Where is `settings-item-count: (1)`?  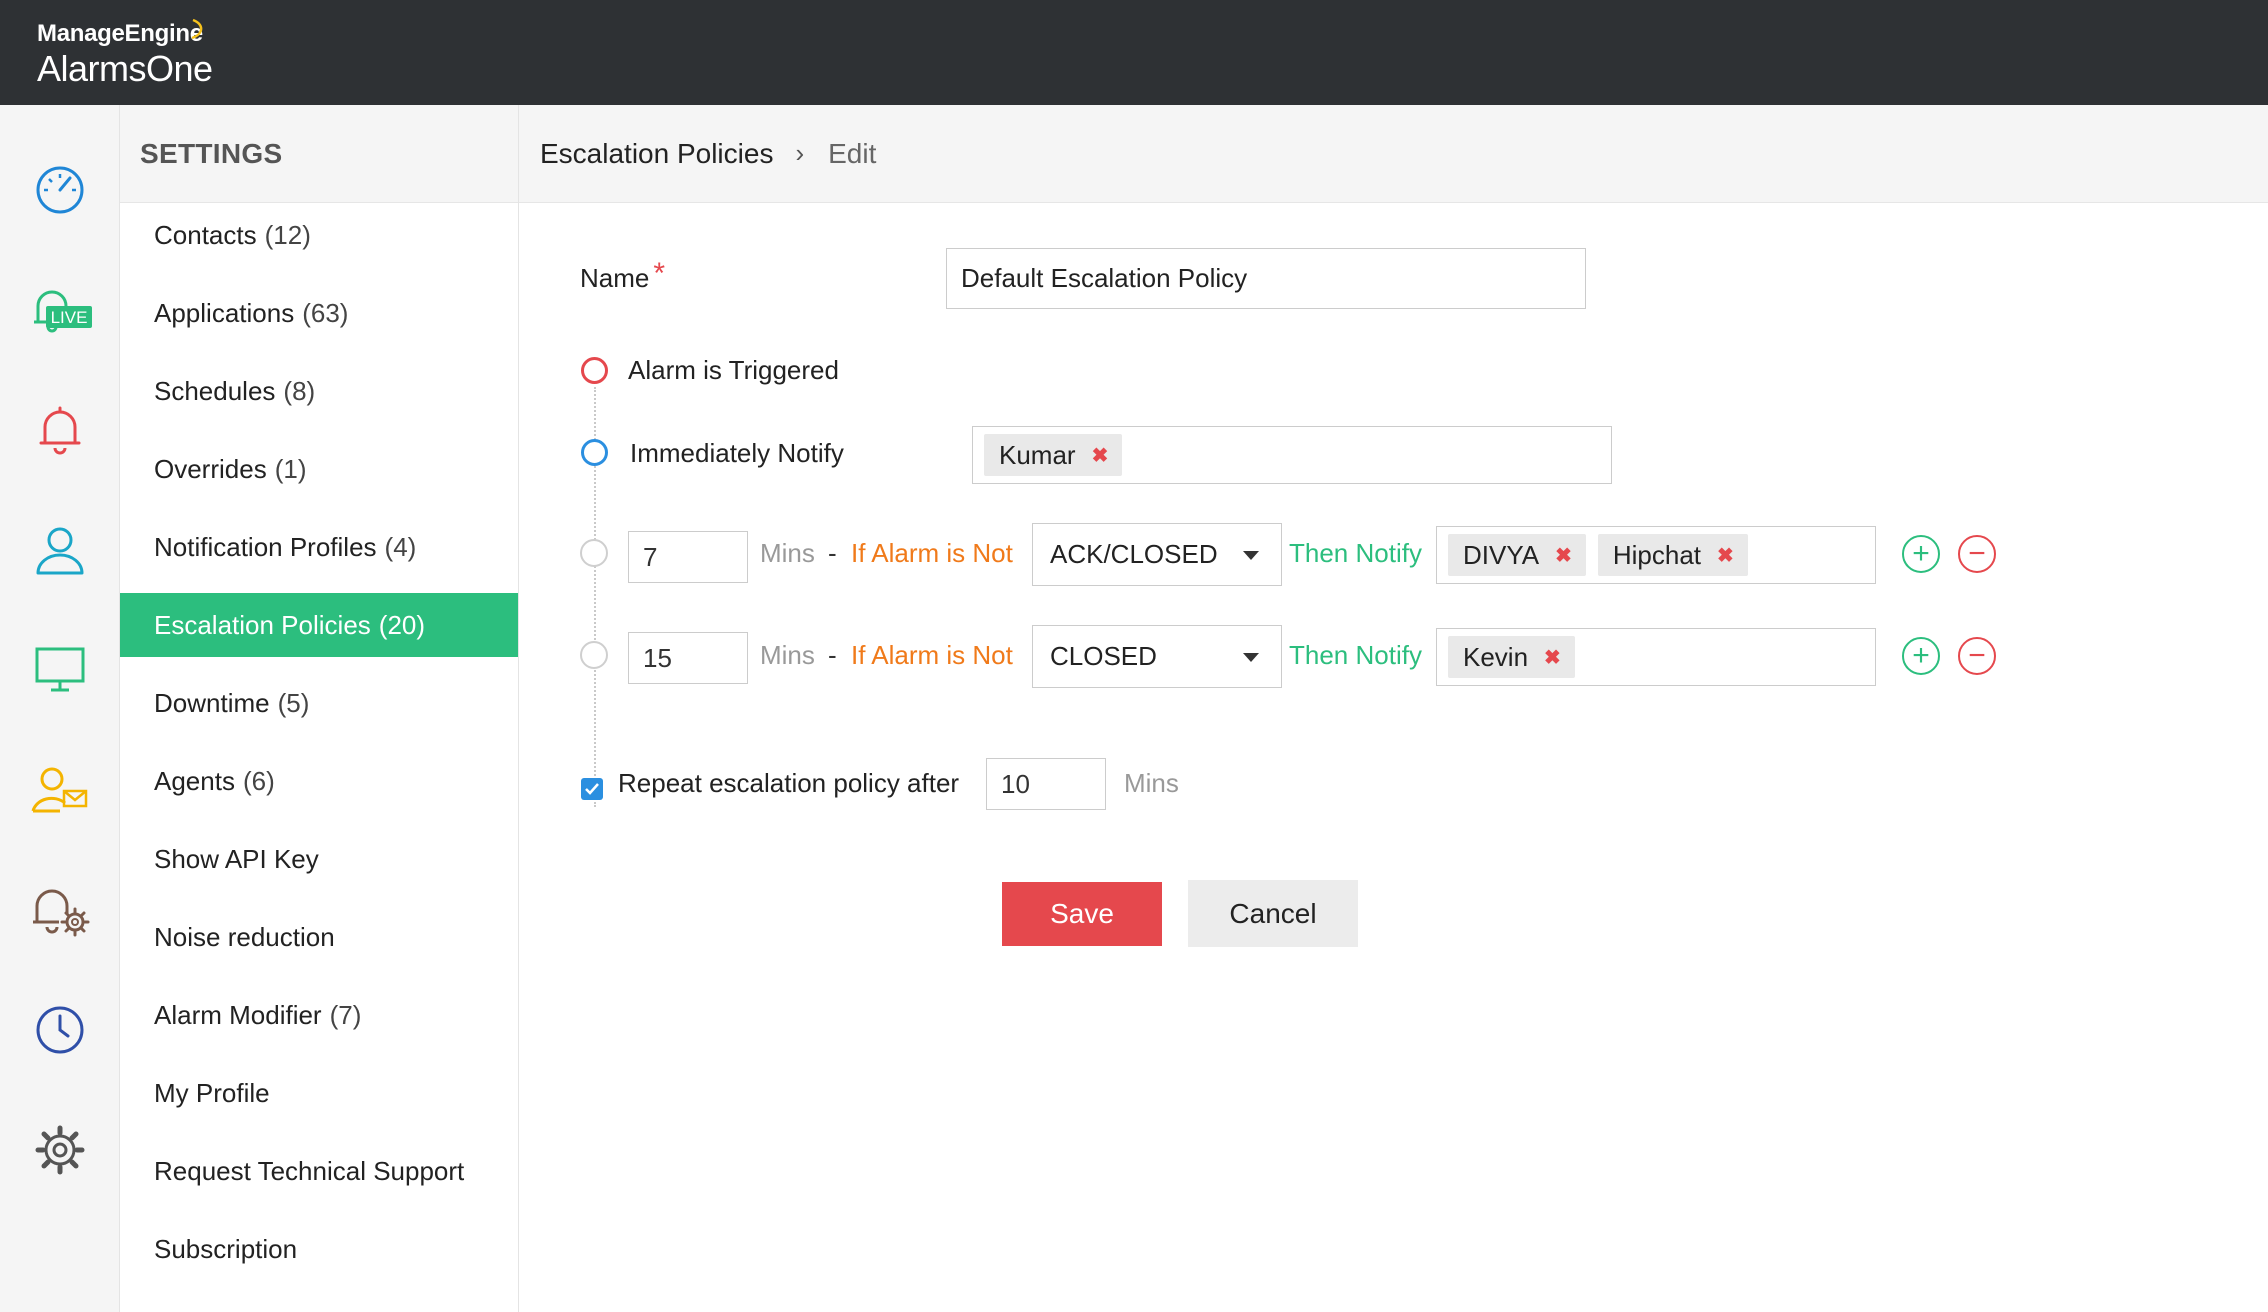
settings-item-count: (1) is located at coordinates (290, 468).